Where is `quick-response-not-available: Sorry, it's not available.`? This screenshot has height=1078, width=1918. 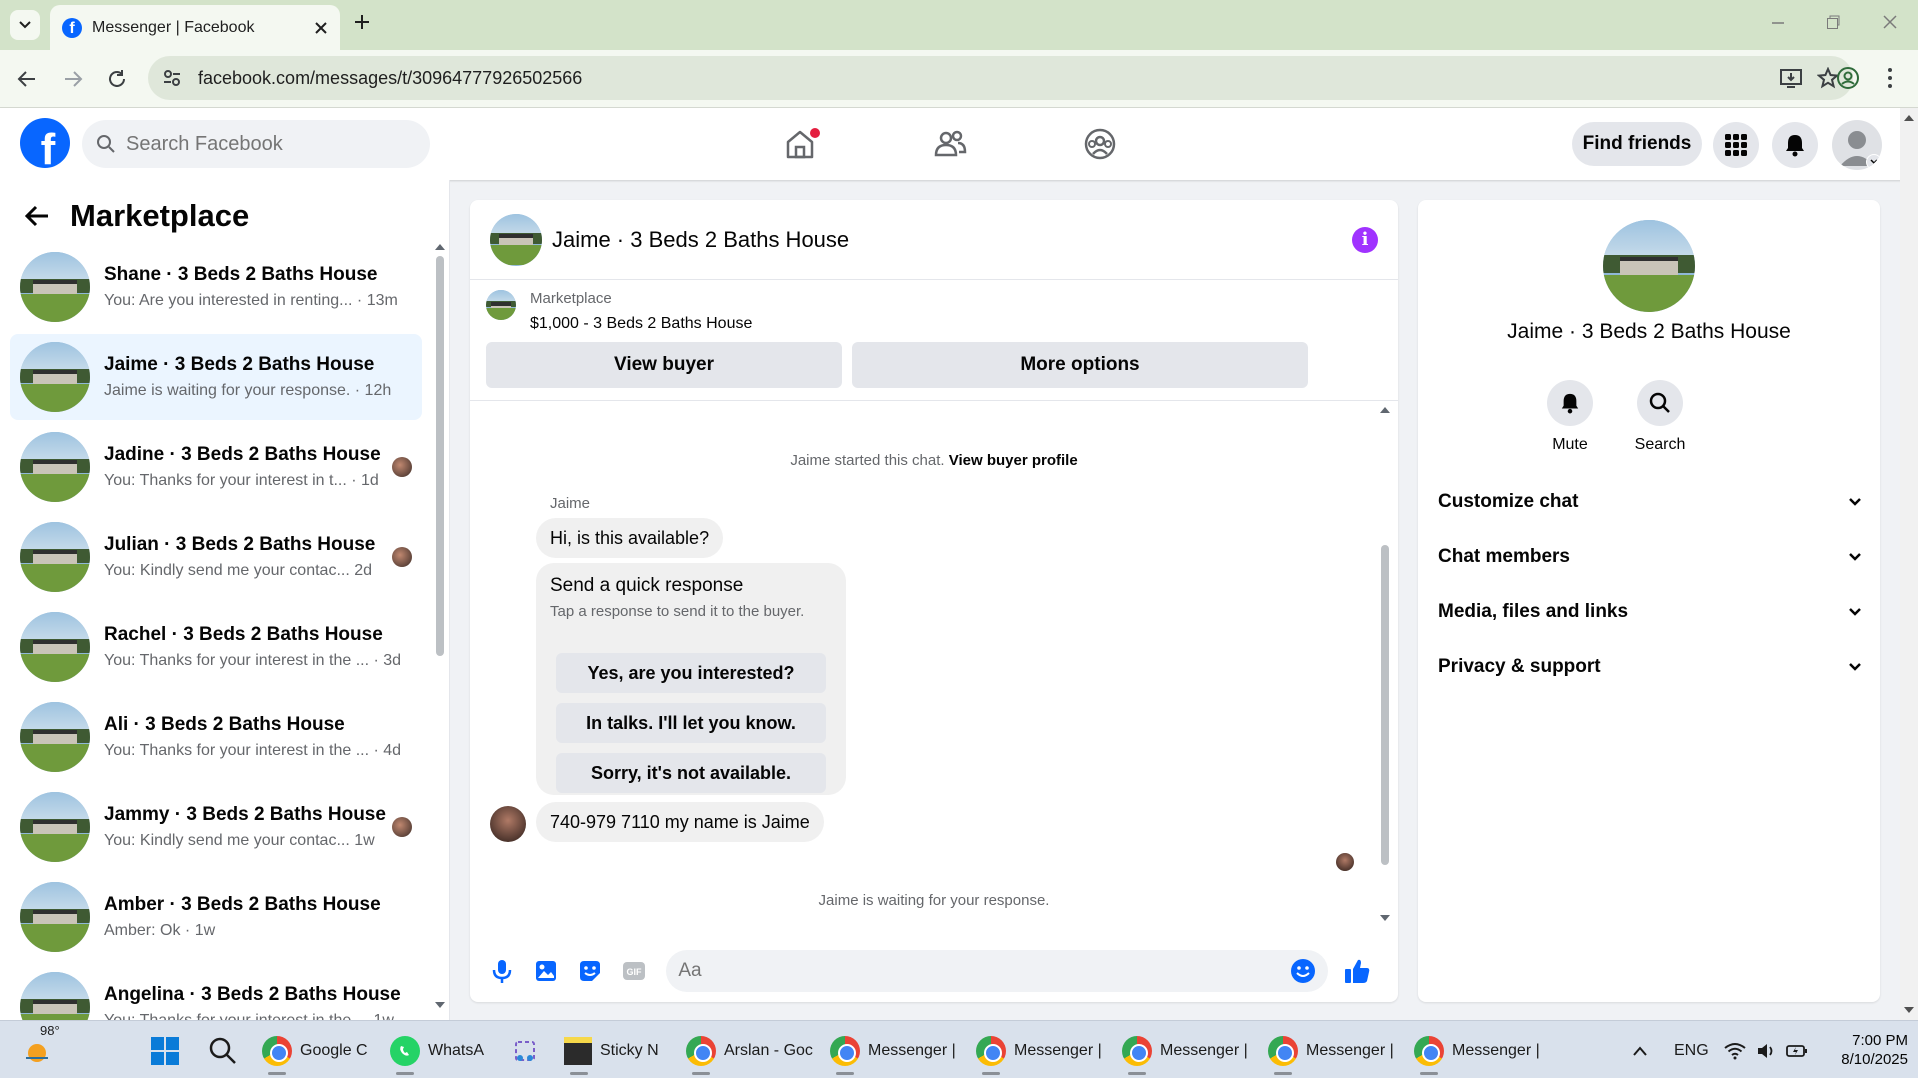 quick-response-not-available: Sorry, it's not available. is located at coordinates (691, 773).